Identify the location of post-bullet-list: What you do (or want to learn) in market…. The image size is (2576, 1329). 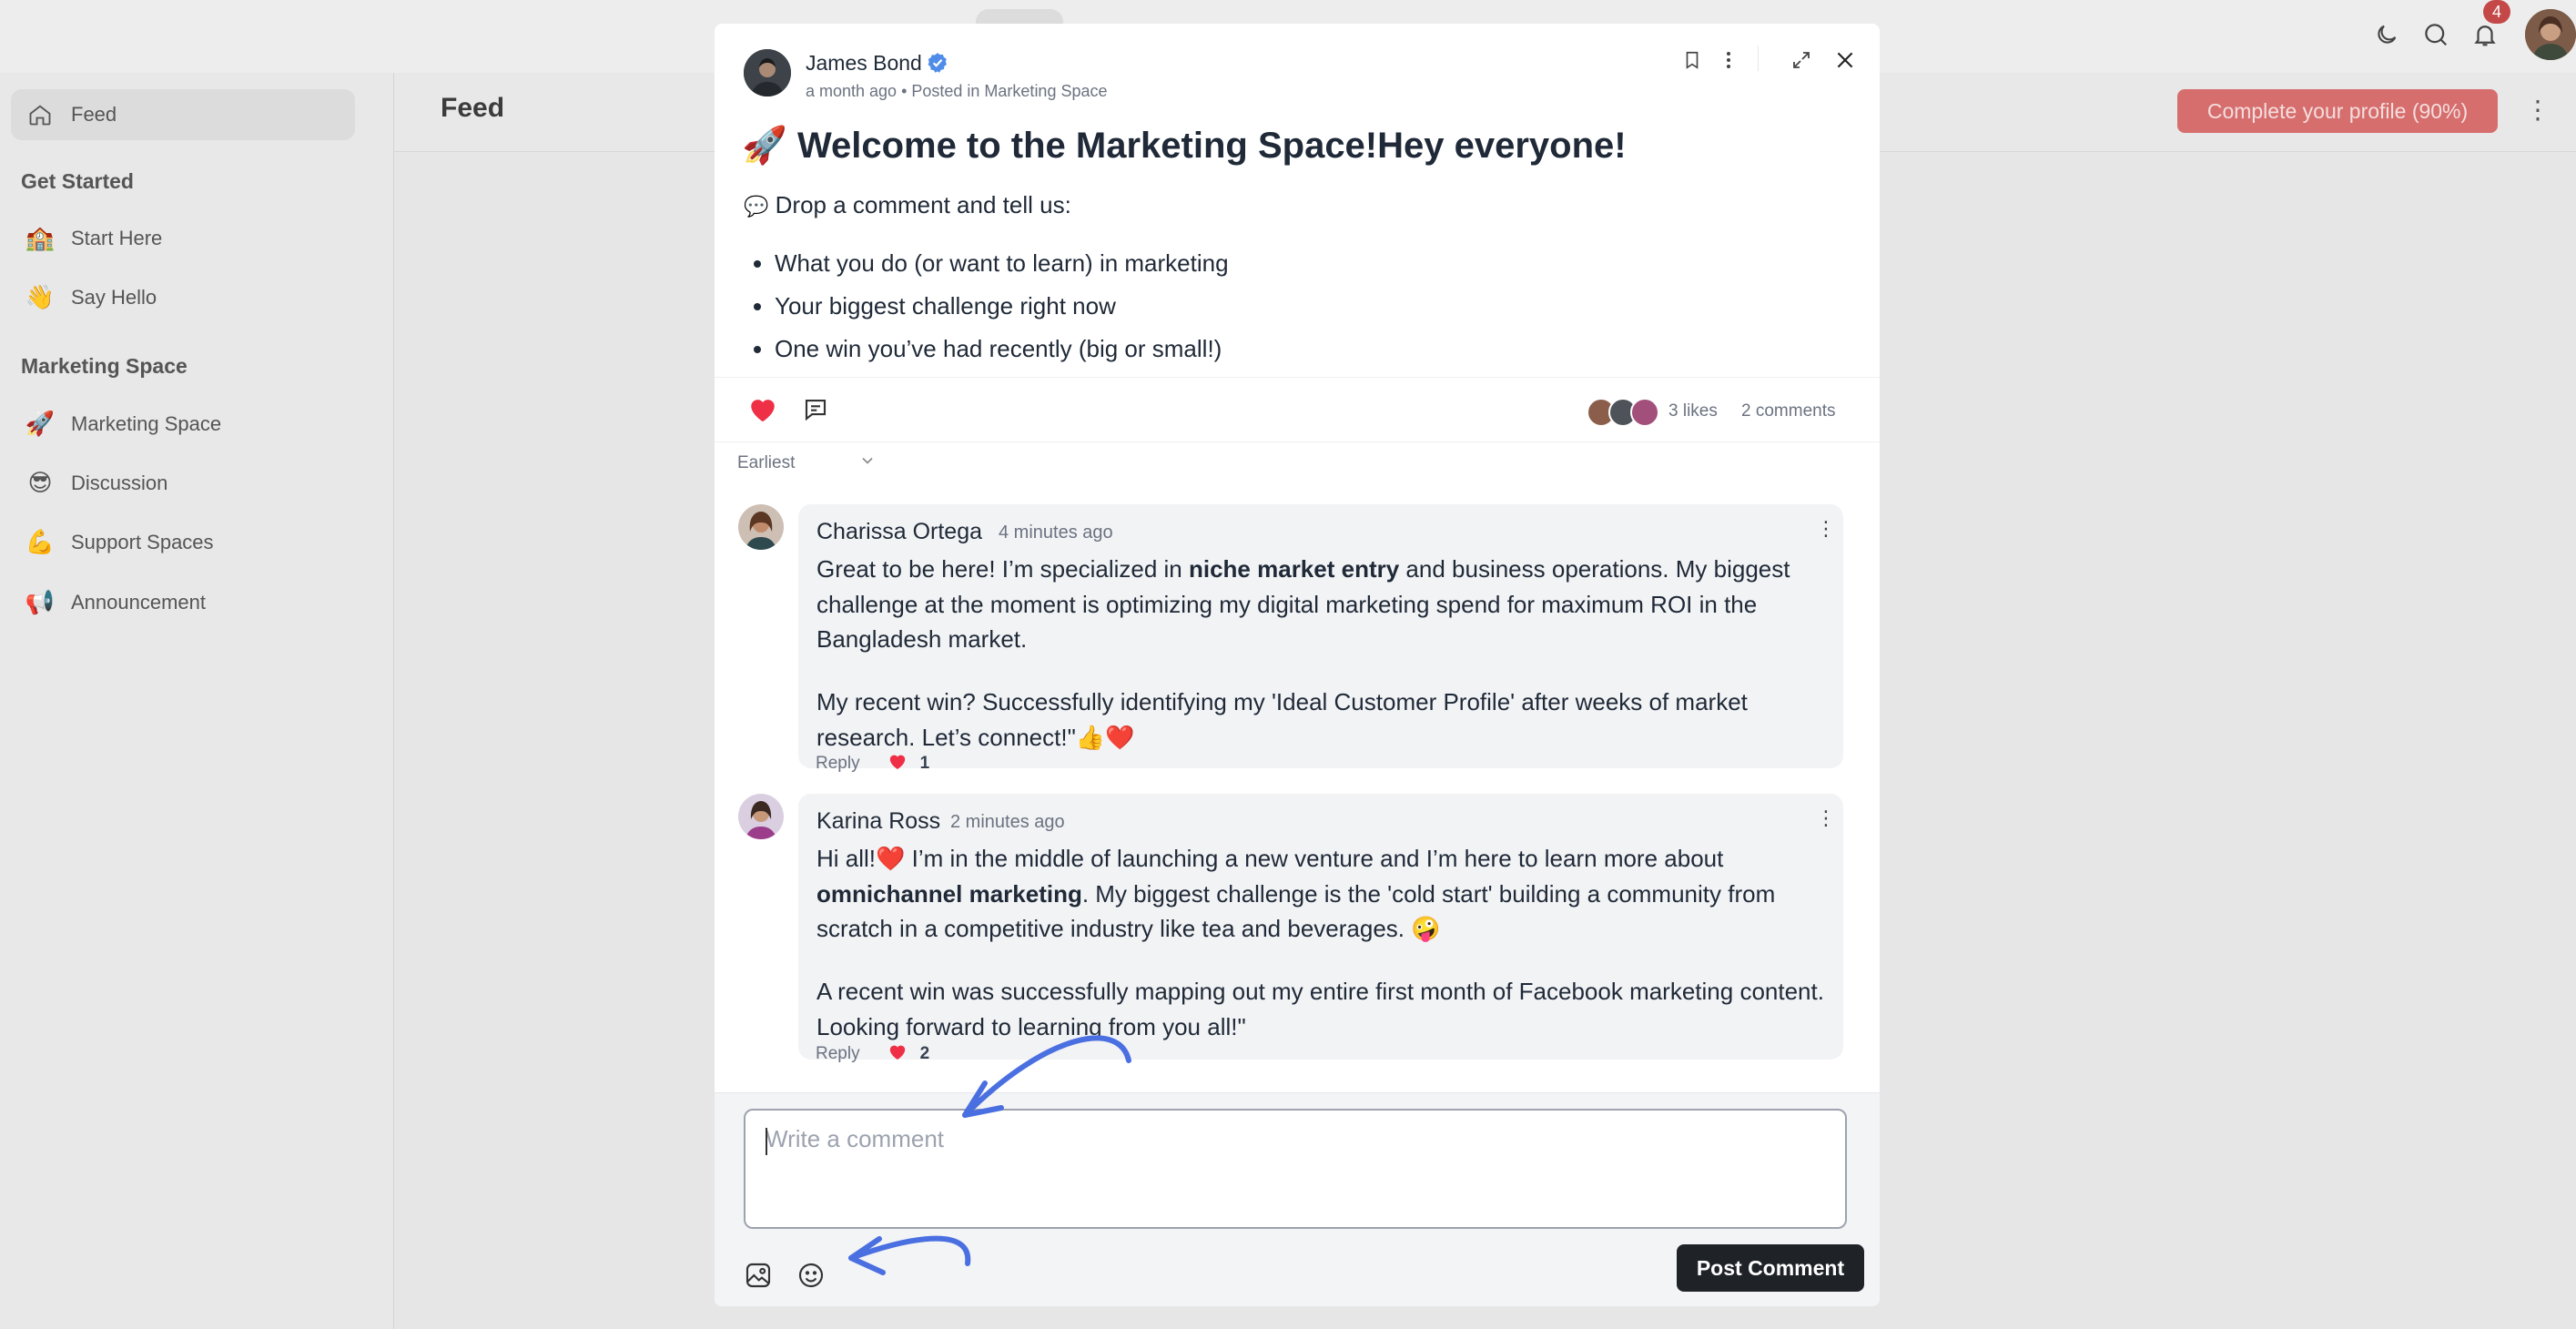
(986, 306).